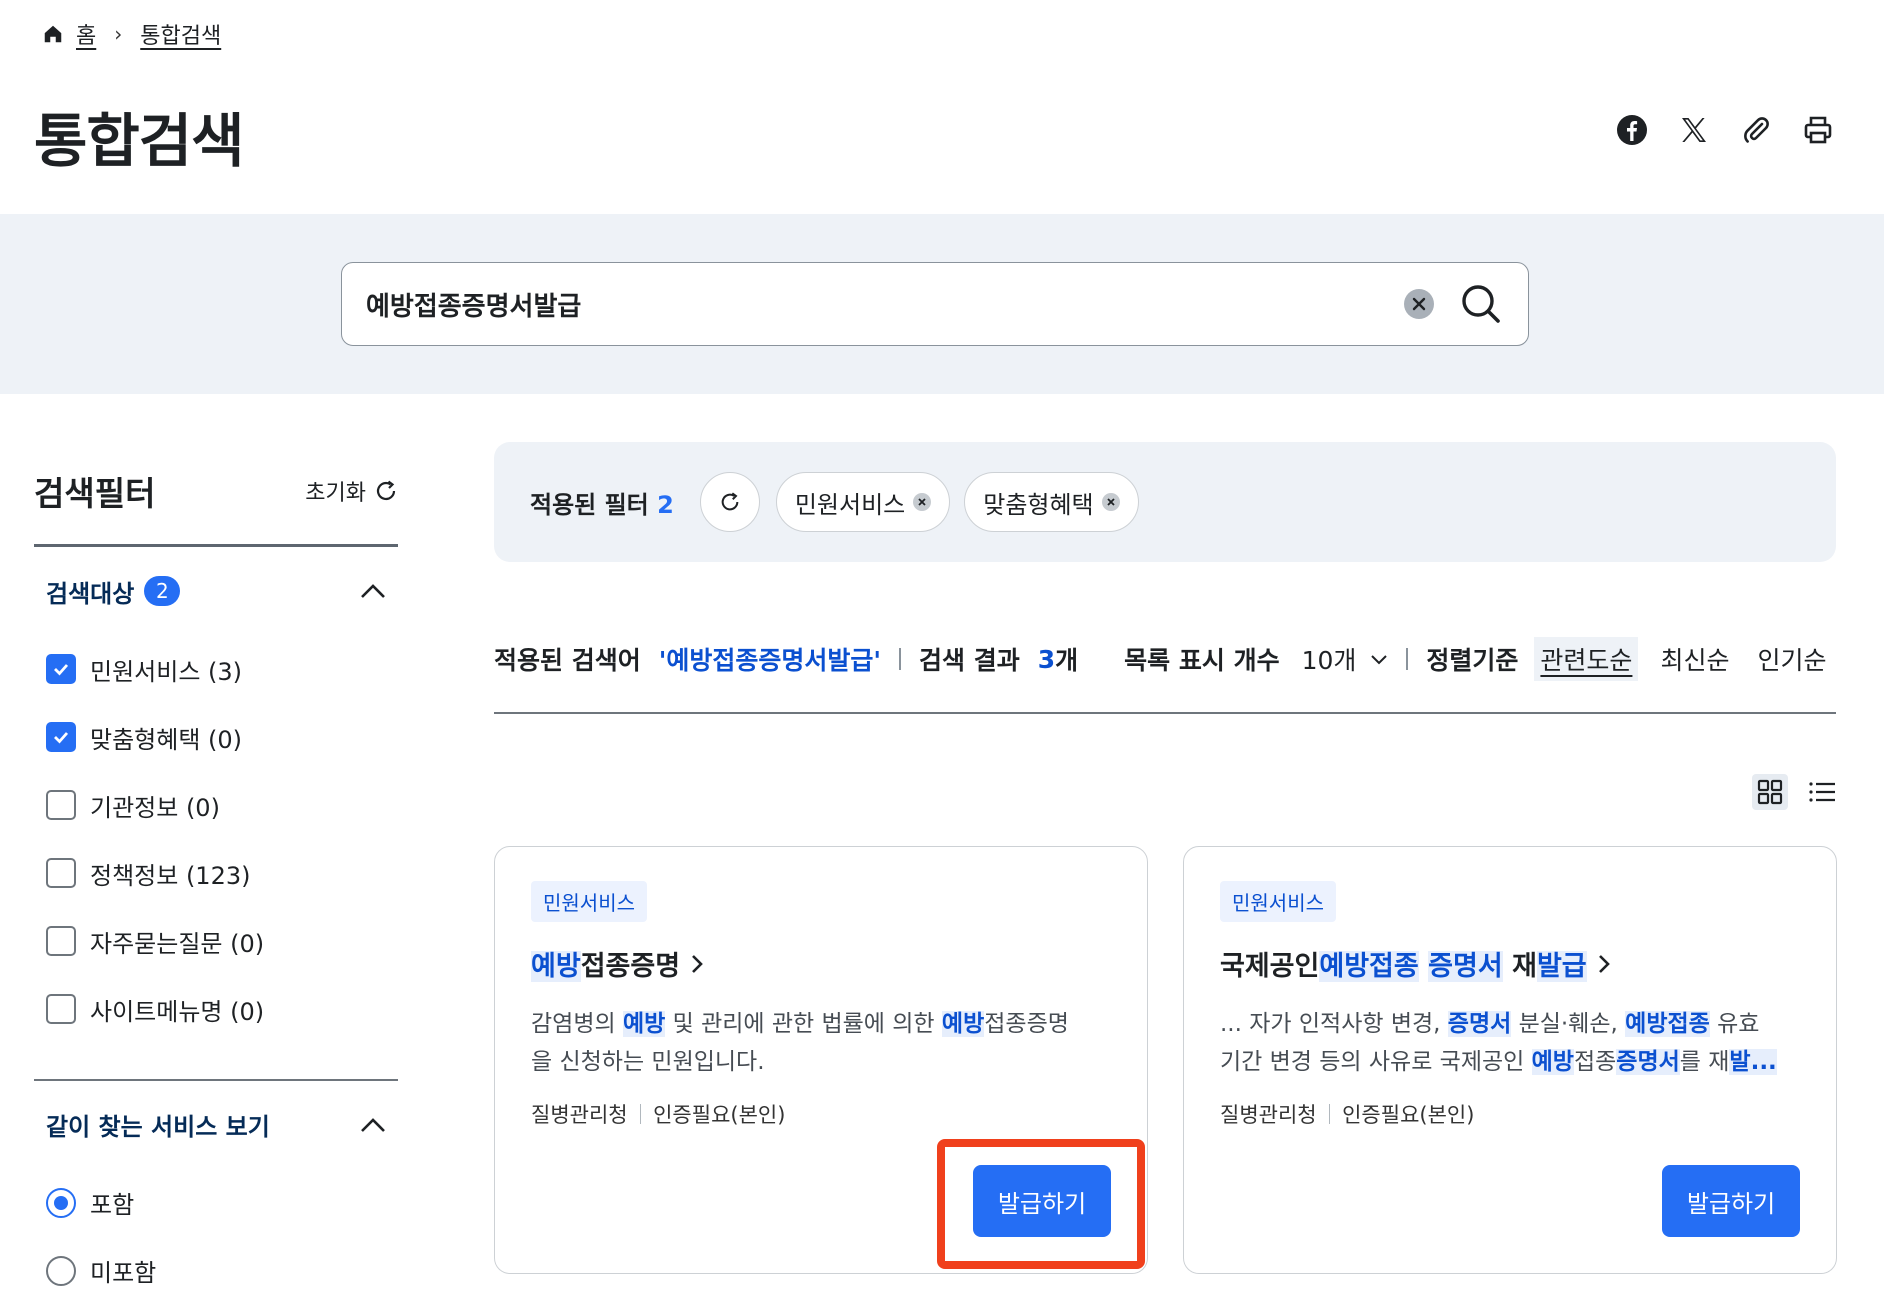 This screenshot has width=1884, height=1306. Describe the element at coordinates (1694, 130) in the screenshot. I see `x-twitter-icon` at that location.